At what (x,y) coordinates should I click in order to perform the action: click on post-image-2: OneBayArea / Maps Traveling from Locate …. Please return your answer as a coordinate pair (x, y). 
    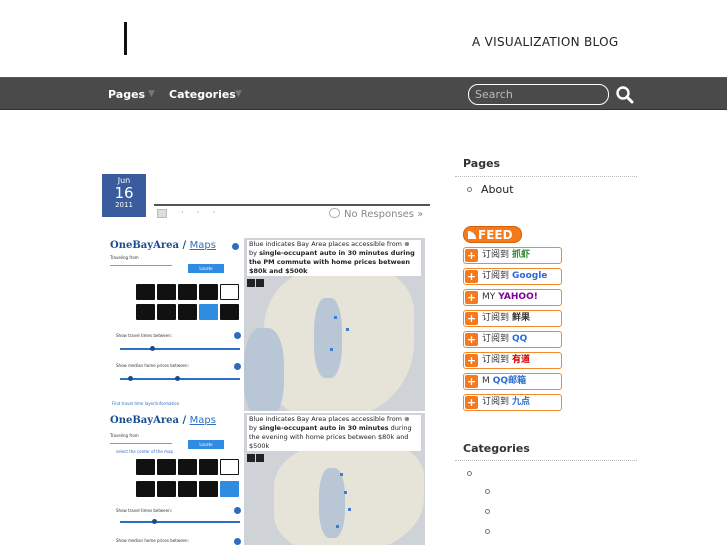
    Looking at the image, I should click on (266, 479).